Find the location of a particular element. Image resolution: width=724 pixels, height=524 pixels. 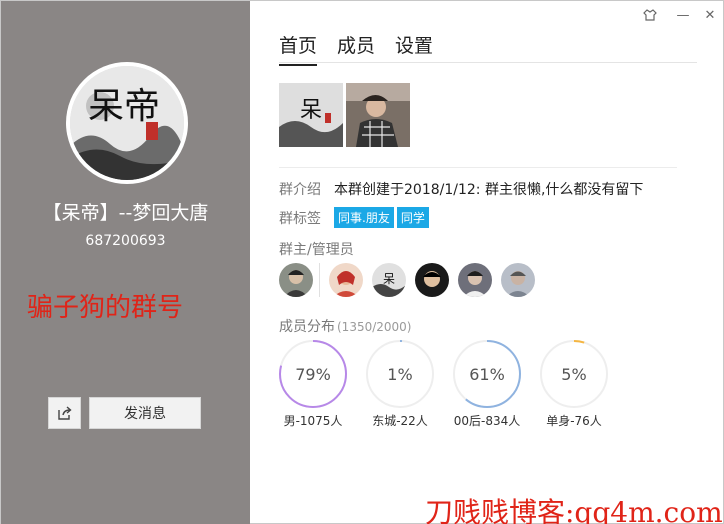

section-divider is located at coordinates (478, 167).